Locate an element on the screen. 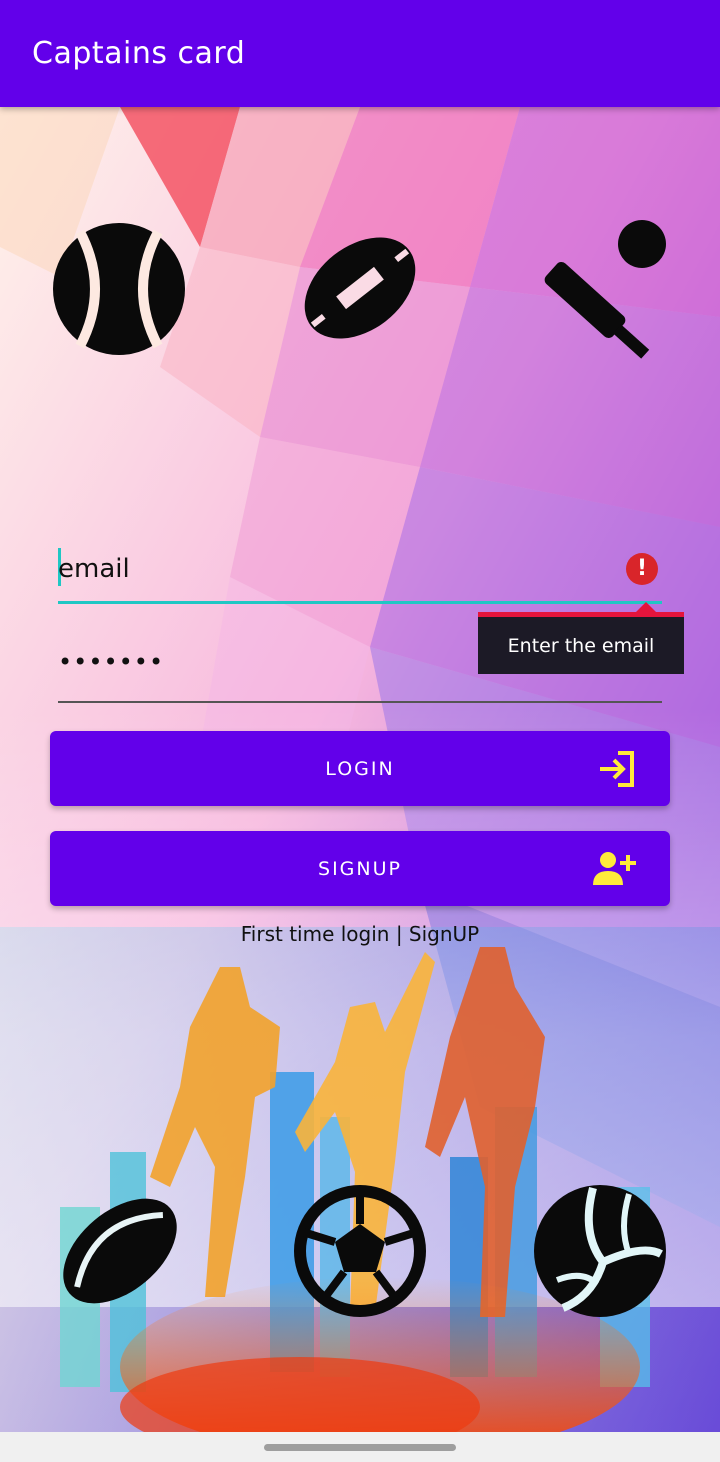 Image resolution: width=720 pixels, height=1462 pixels. soccer-ball-icon is located at coordinates (360, 1251).